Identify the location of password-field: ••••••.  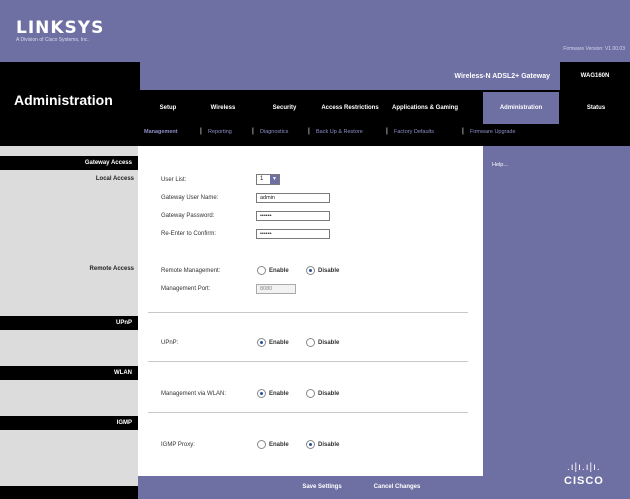
(293, 216).